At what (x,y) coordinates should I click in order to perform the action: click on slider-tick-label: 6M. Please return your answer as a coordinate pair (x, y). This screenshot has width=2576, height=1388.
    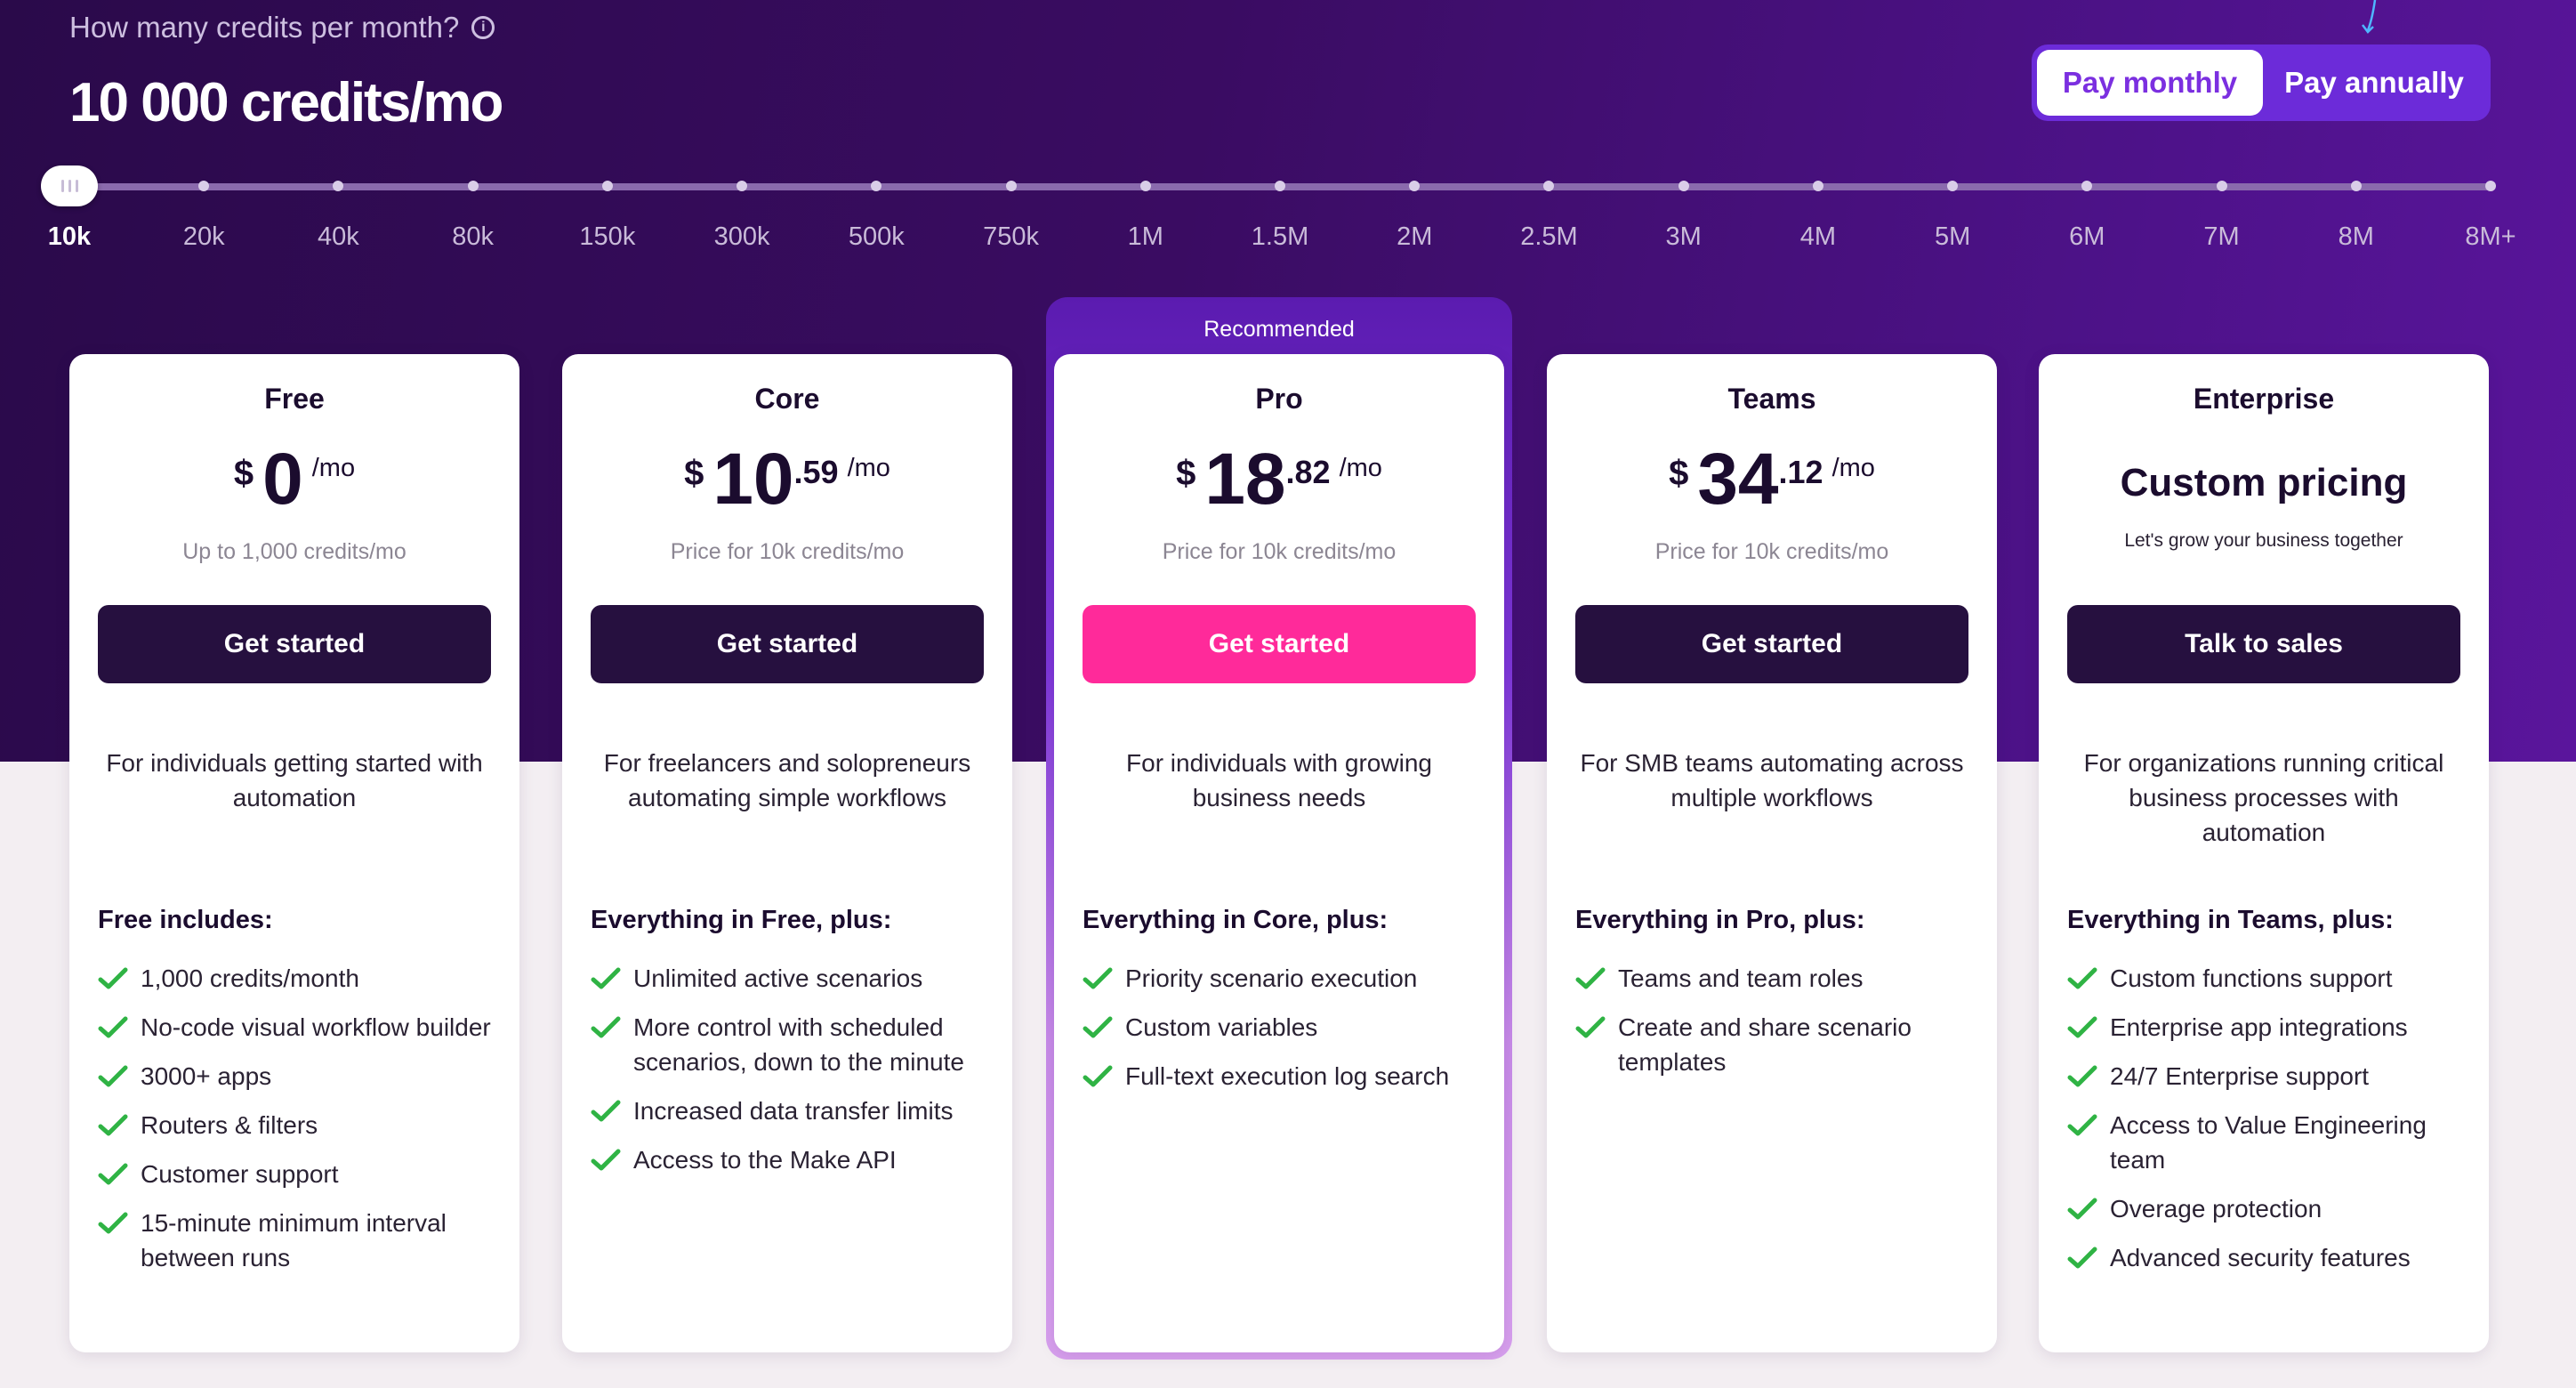
    Looking at the image, I should click on (2087, 237).